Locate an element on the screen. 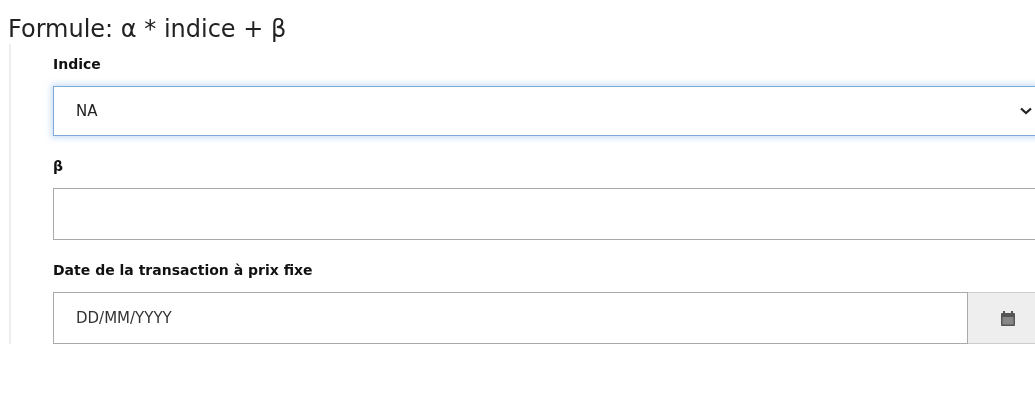  field-label: Indice is located at coordinates (77, 64).